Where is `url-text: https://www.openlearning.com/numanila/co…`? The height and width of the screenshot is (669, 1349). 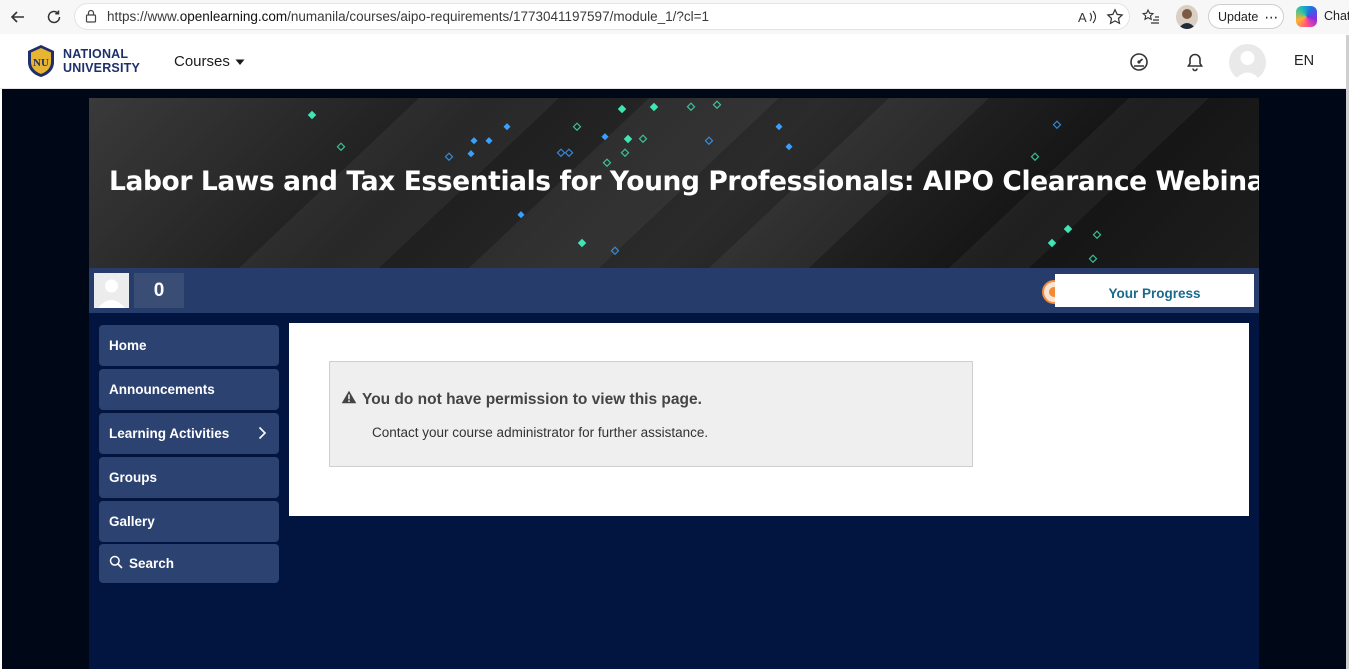
url-text: https://www.openlearning.com/numanila/co… is located at coordinates (408, 16).